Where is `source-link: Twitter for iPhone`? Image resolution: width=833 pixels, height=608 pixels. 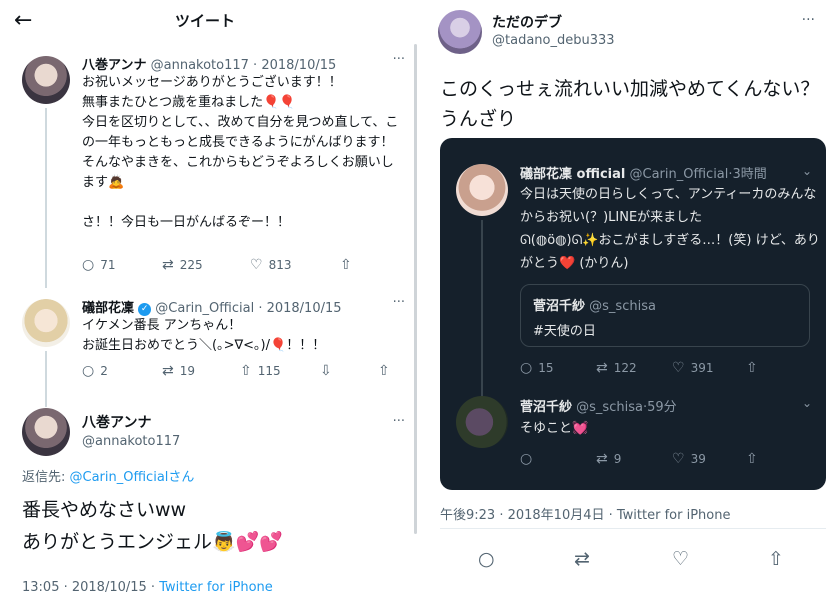 source-link: Twitter for iPhone is located at coordinates (216, 587).